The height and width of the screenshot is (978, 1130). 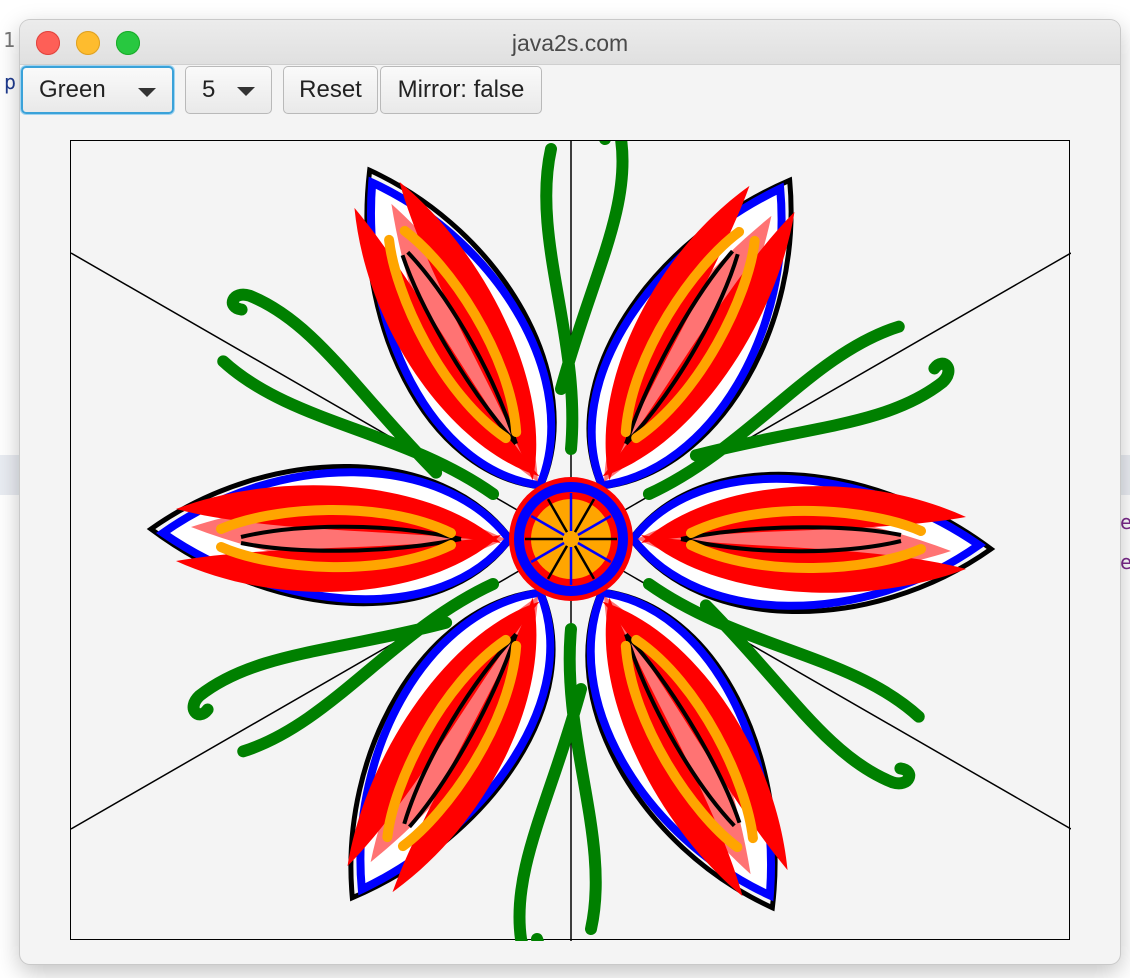 What do you see at coordinates (72, 89) in the screenshot?
I see `color-select-value: Green` at bounding box center [72, 89].